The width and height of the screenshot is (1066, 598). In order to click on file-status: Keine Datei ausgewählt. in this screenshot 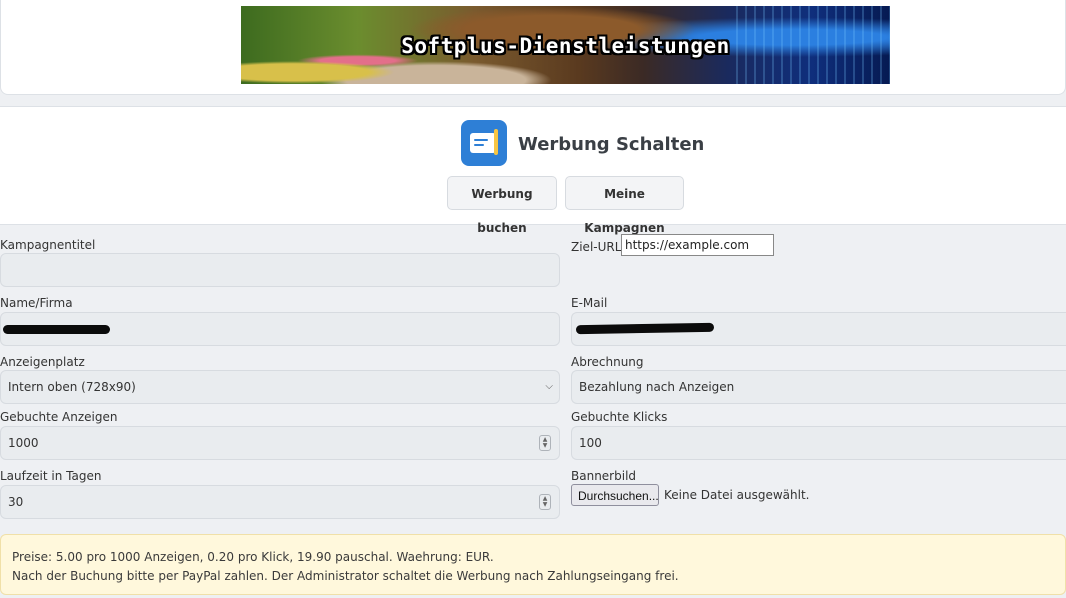, I will do `click(737, 495)`.